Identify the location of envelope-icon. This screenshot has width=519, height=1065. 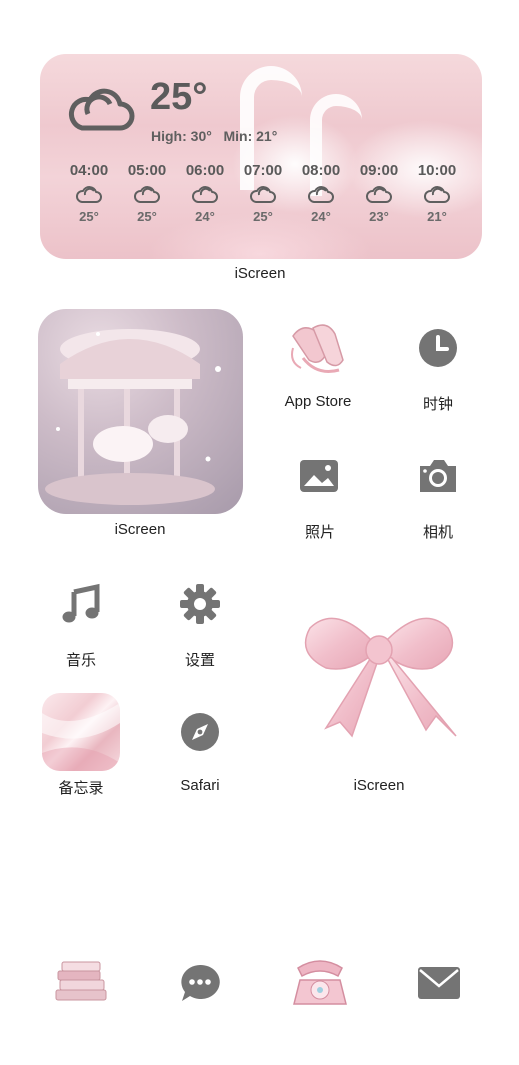
(439, 983).